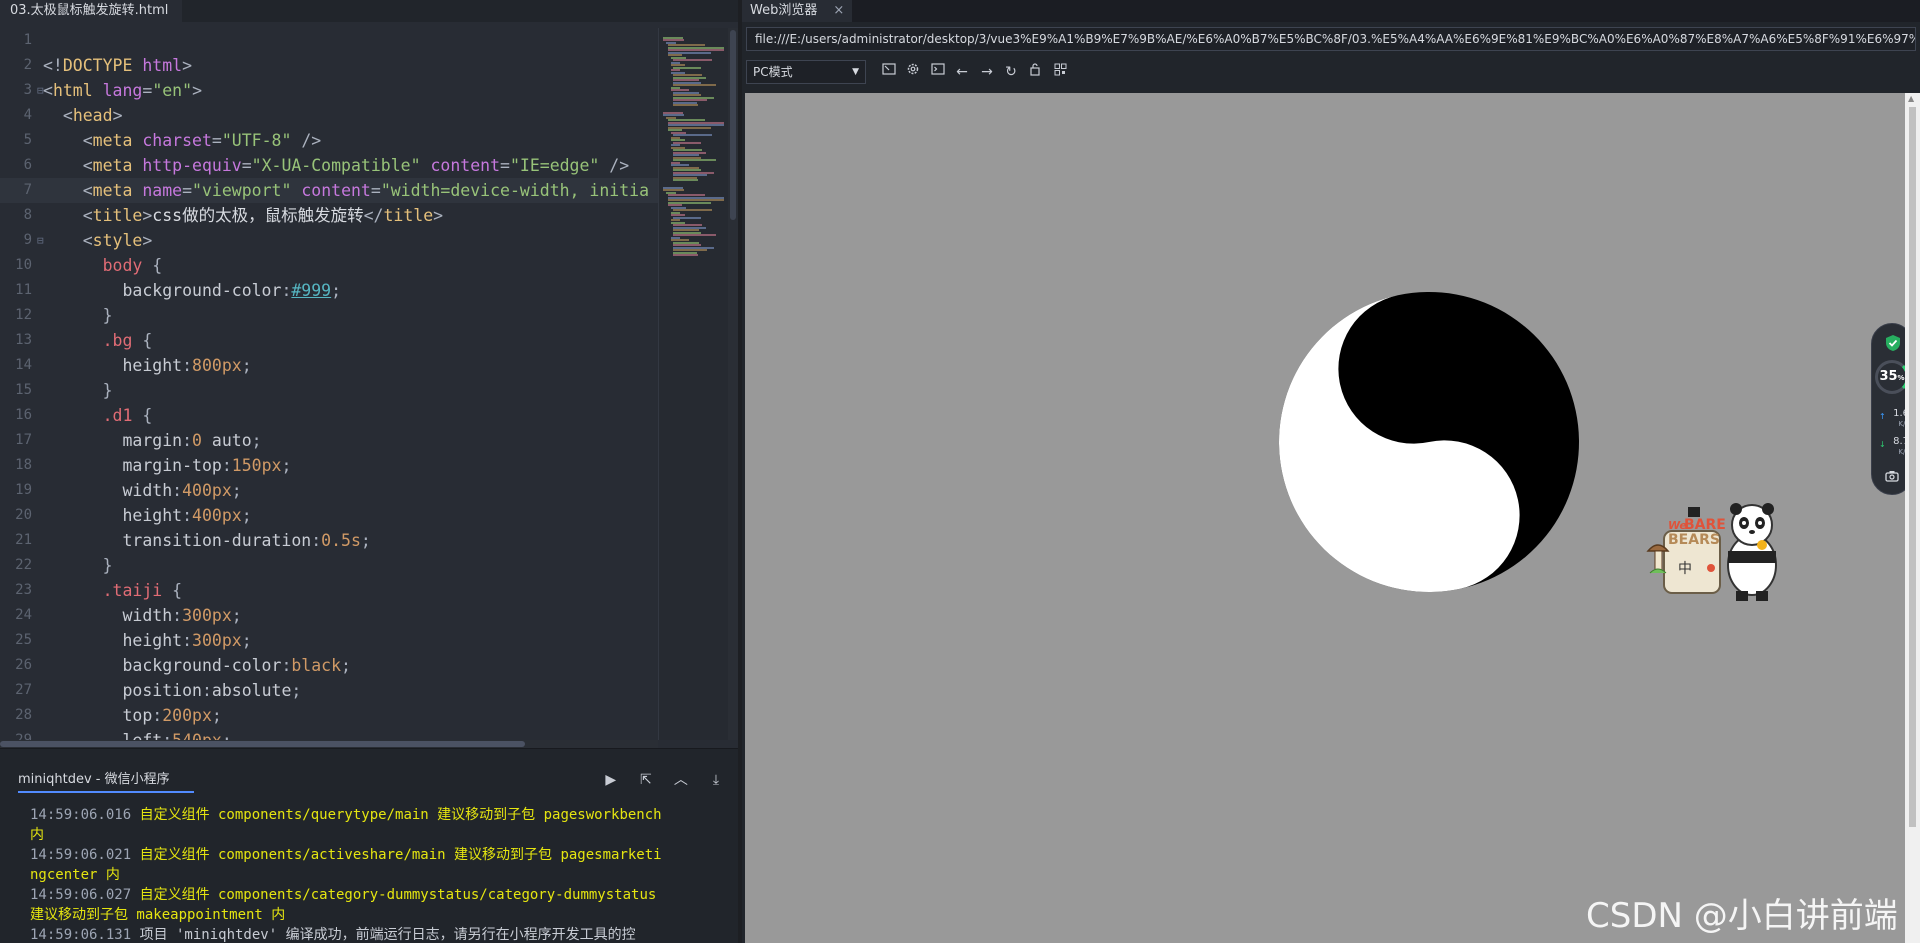  Describe the element at coordinates (329, 390) in the screenshot. I see `code-line: 15 }` at that location.